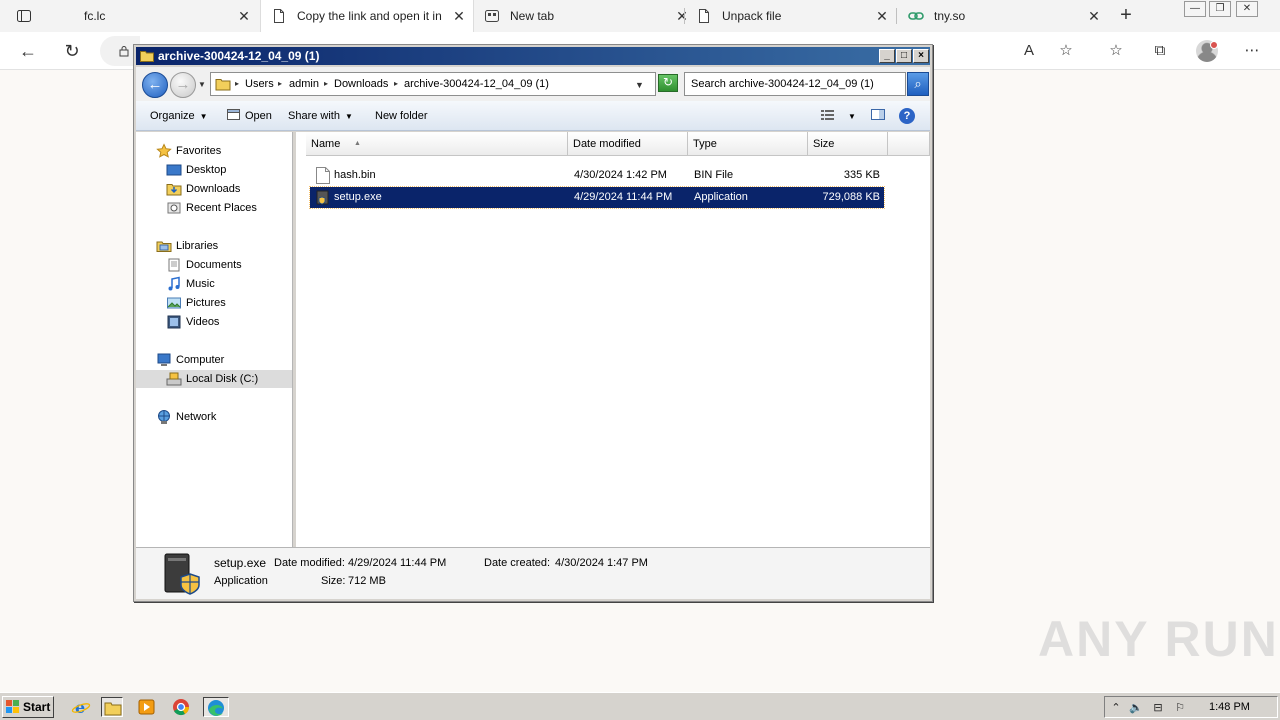 The height and width of the screenshot is (720, 1280). What do you see at coordinates (214, 379) in the screenshot?
I see `nav-local-disk: Local Disk (C:)` at bounding box center [214, 379].